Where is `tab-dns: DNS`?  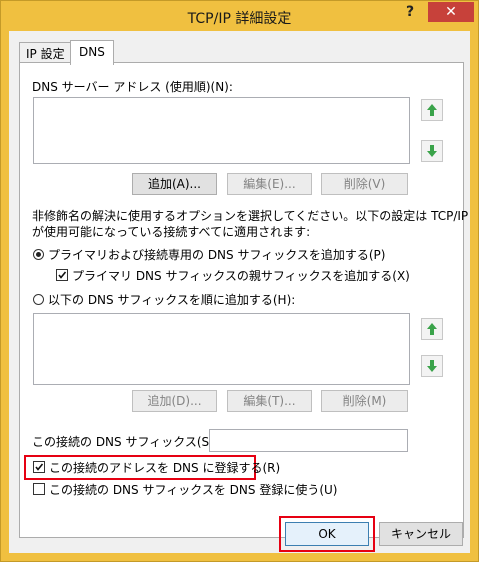
tab-dns: DNS is located at coordinates (92, 52).